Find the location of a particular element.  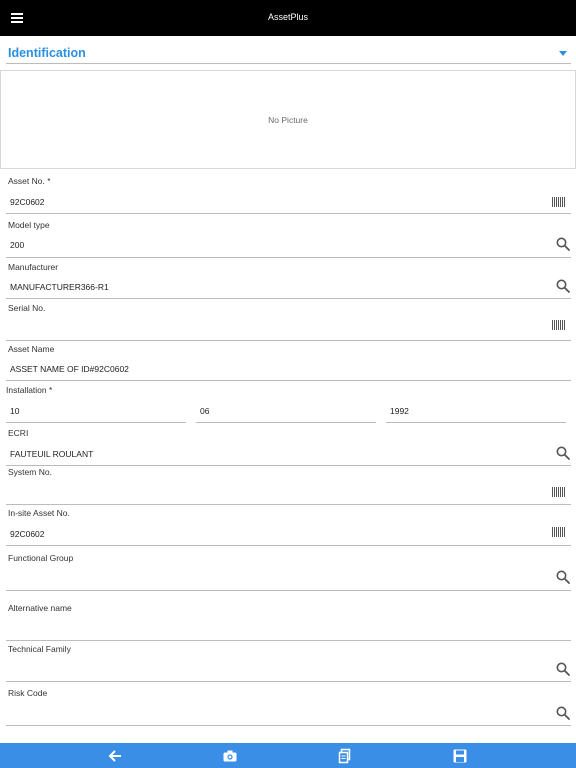

installation-month-underline is located at coordinates (286, 422).